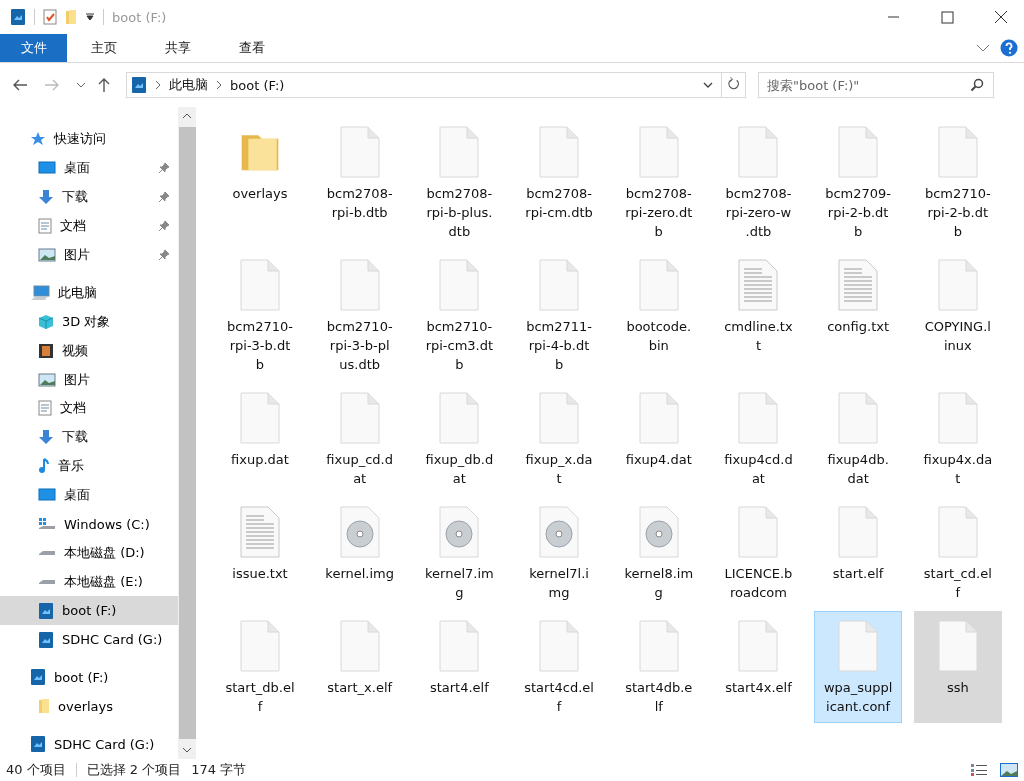 This screenshot has width=1024, height=781. What do you see at coordinates (187, 116) in the screenshot?
I see `scroll-up-icon` at bounding box center [187, 116].